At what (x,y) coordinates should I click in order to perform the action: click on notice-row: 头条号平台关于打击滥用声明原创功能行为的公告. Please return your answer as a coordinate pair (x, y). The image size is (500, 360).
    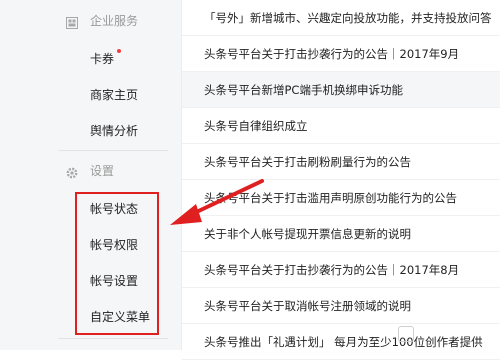
    Looking at the image, I should click on (341, 198).